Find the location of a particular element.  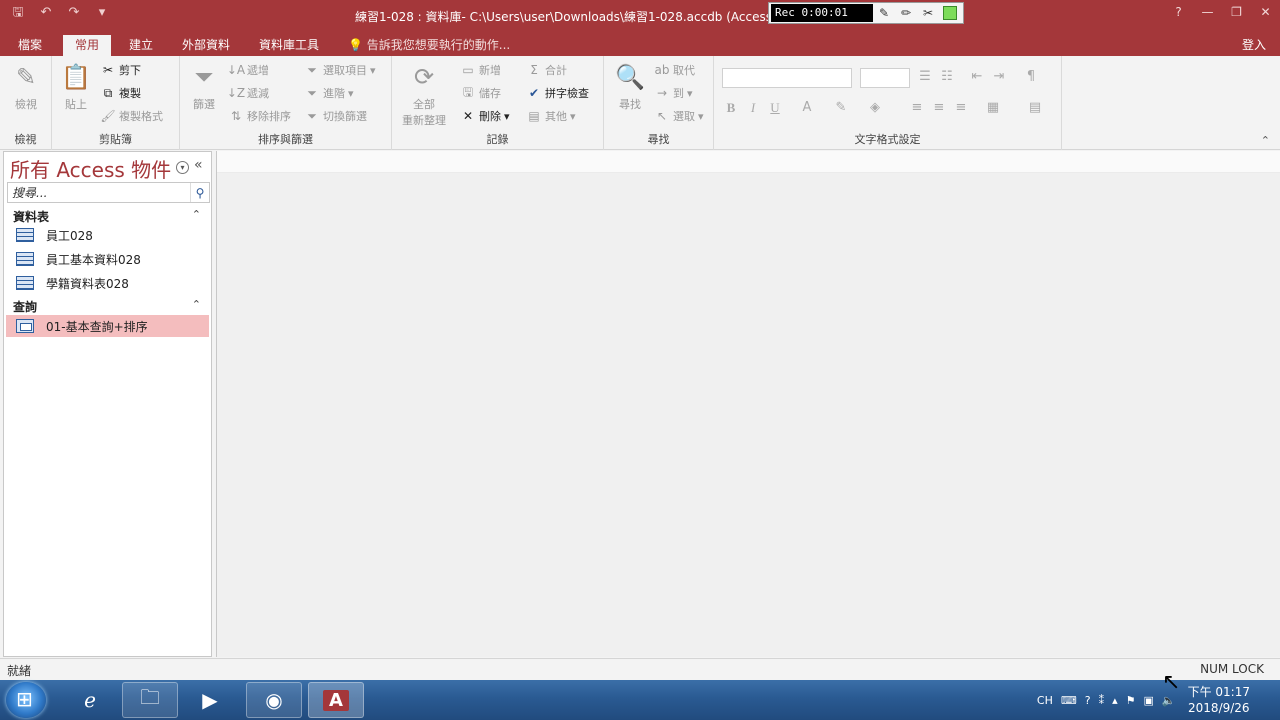

numbering-icon: ☷ is located at coordinates (947, 76).